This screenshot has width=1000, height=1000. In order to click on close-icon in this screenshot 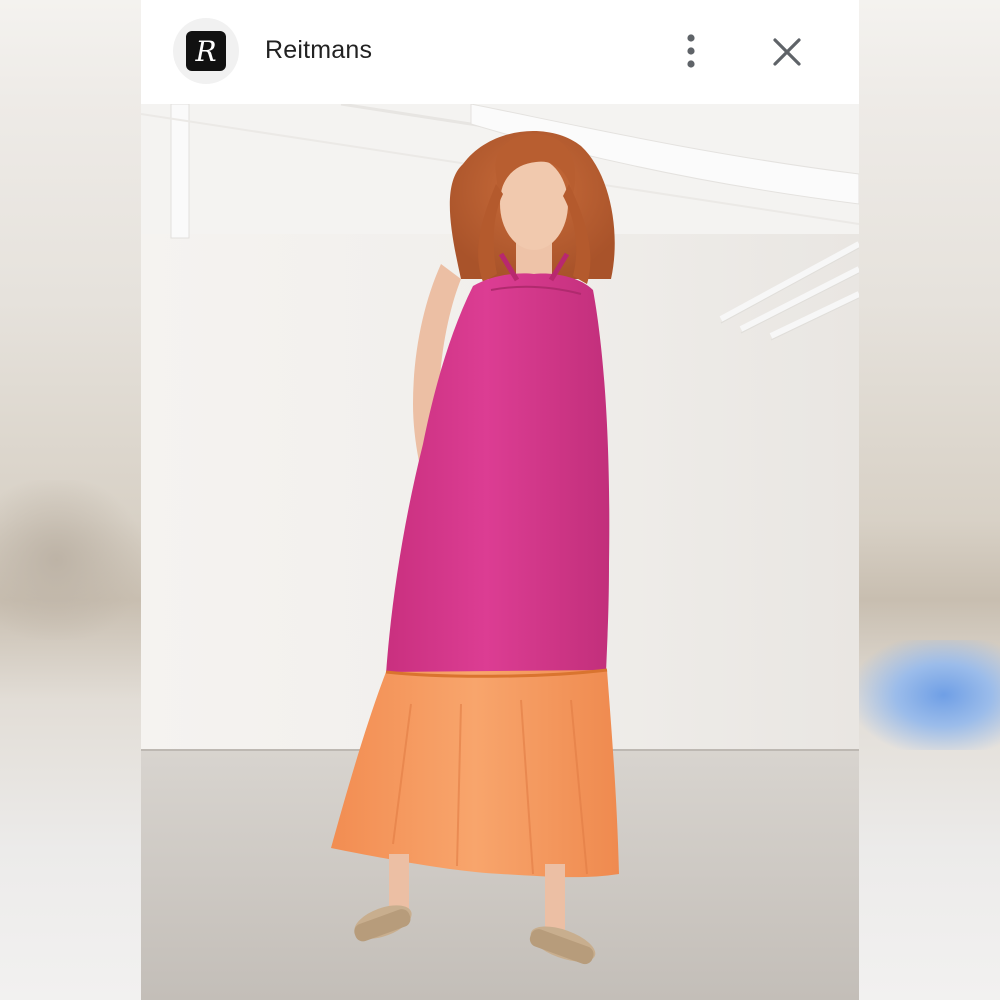, I will do `click(787, 52)`.